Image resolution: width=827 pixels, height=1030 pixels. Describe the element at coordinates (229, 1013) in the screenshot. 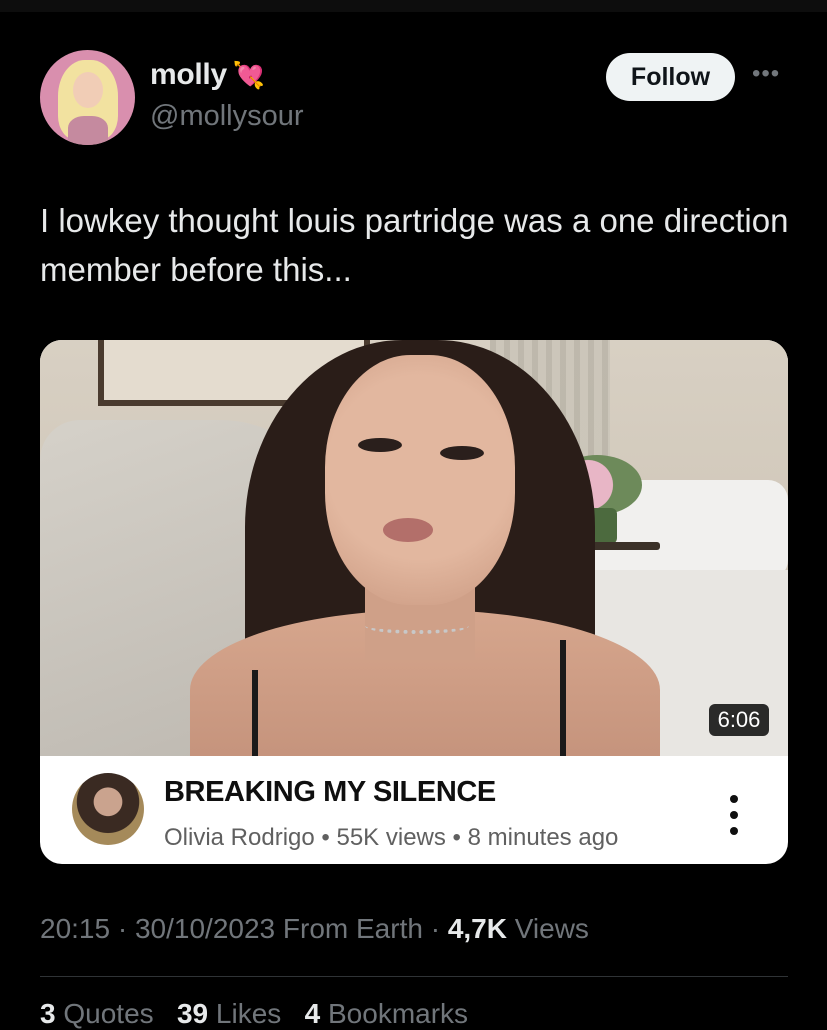

I see `likes-stat: 39 Likes` at that location.